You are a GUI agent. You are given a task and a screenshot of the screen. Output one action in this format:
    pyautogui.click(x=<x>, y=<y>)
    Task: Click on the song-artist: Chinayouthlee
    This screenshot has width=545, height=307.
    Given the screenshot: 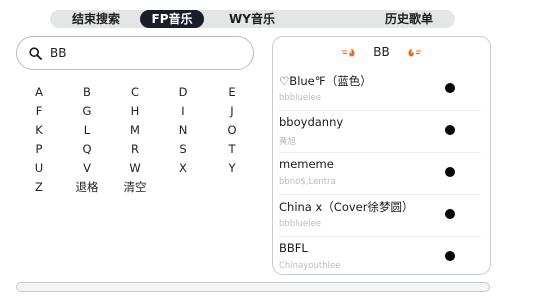 What is the action you would take?
    pyautogui.click(x=310, y=266)
    